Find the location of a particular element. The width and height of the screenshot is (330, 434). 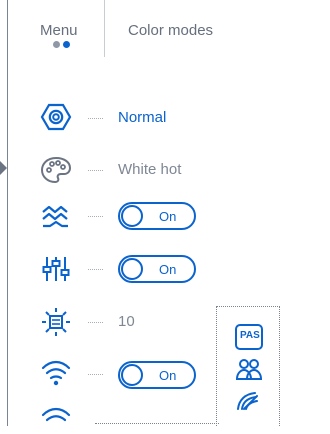

wave-icon is located at coordinates (56, 216).